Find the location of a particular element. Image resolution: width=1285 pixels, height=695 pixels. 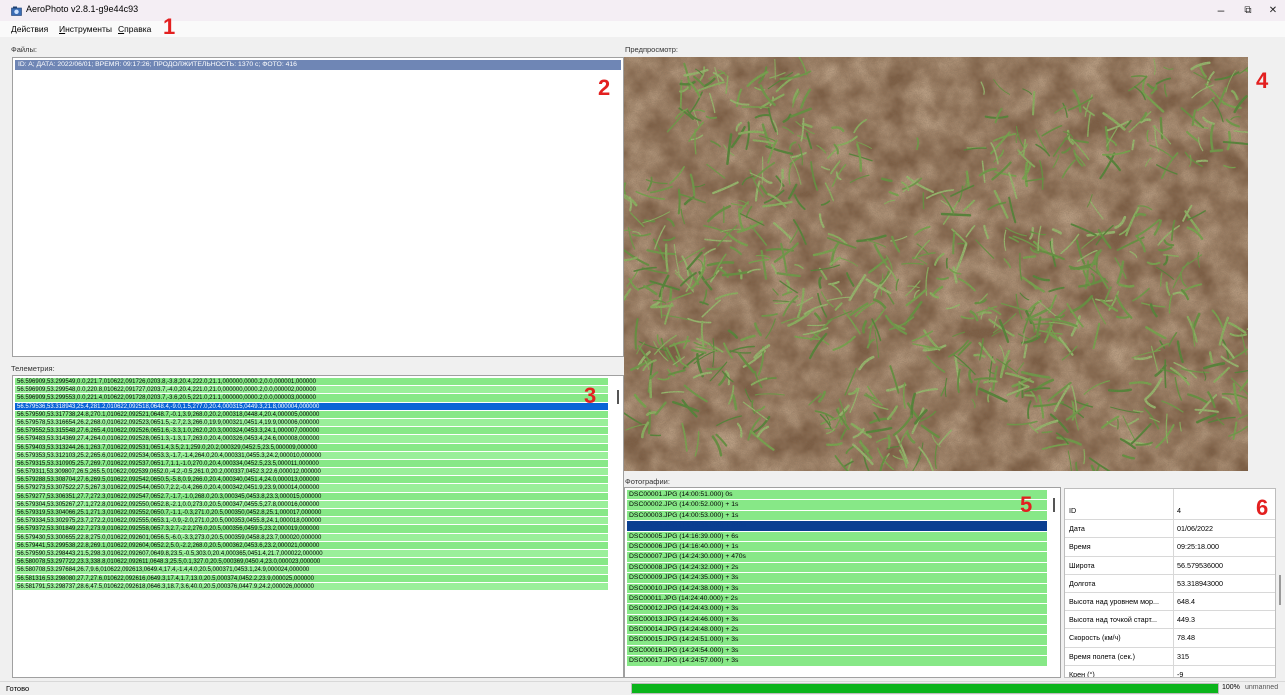

property-key: Крен (°) is located at coordinates (1082, 673).